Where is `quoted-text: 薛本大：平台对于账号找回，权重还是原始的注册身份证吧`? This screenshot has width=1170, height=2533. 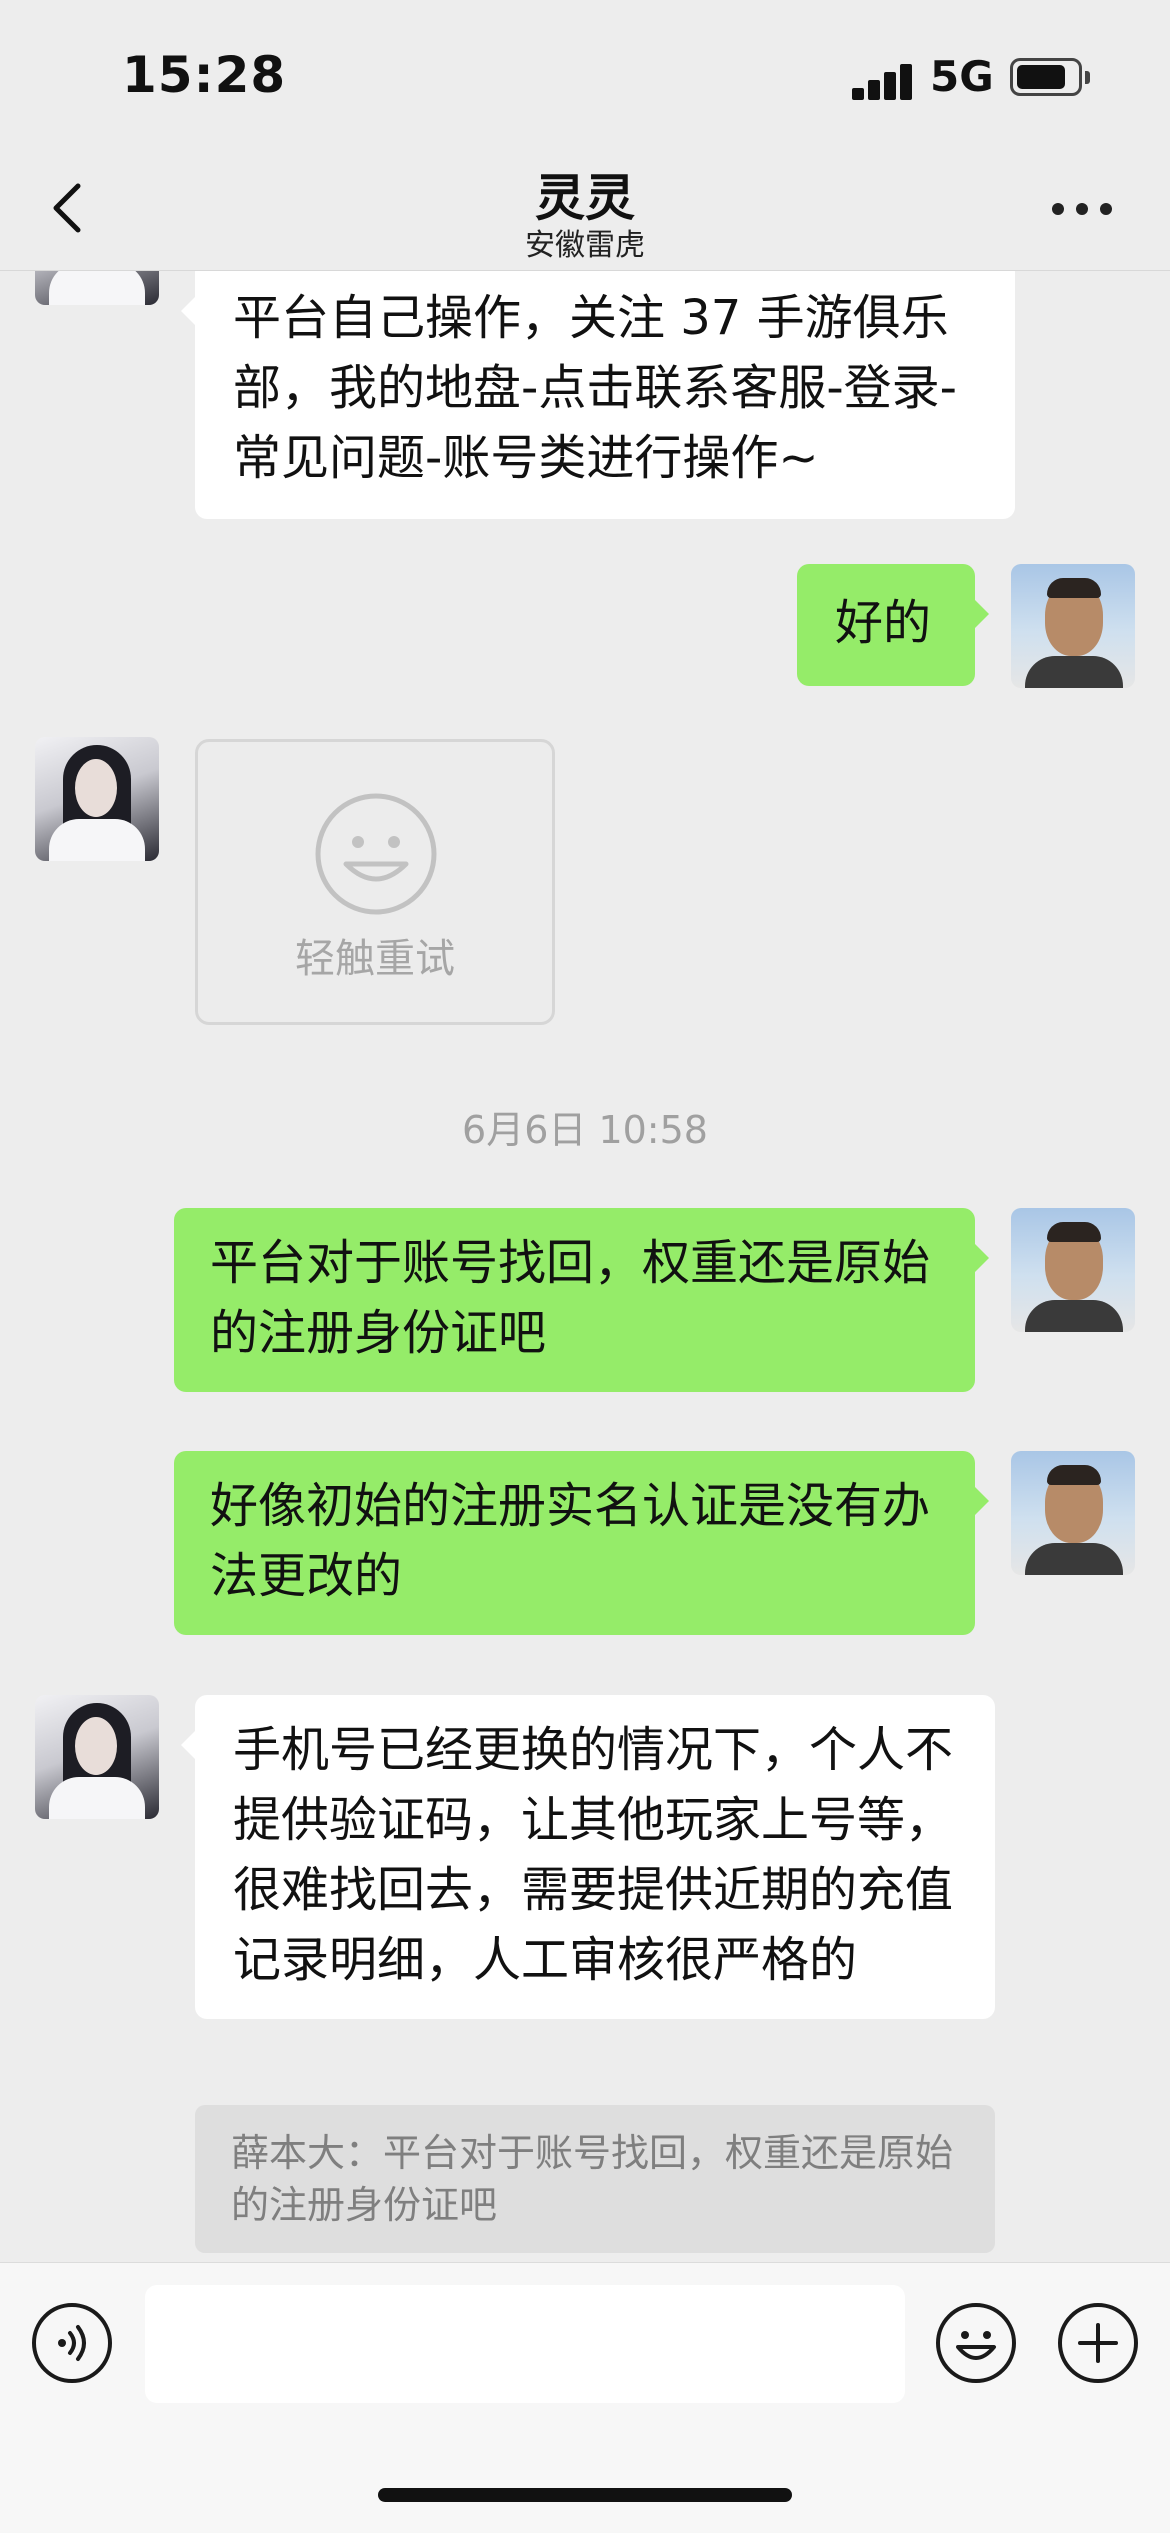
quoted-text: 薛本大：平台对于账号找回，权重还是原始的注册身份证吧 is located at coordinates (592, 2179).